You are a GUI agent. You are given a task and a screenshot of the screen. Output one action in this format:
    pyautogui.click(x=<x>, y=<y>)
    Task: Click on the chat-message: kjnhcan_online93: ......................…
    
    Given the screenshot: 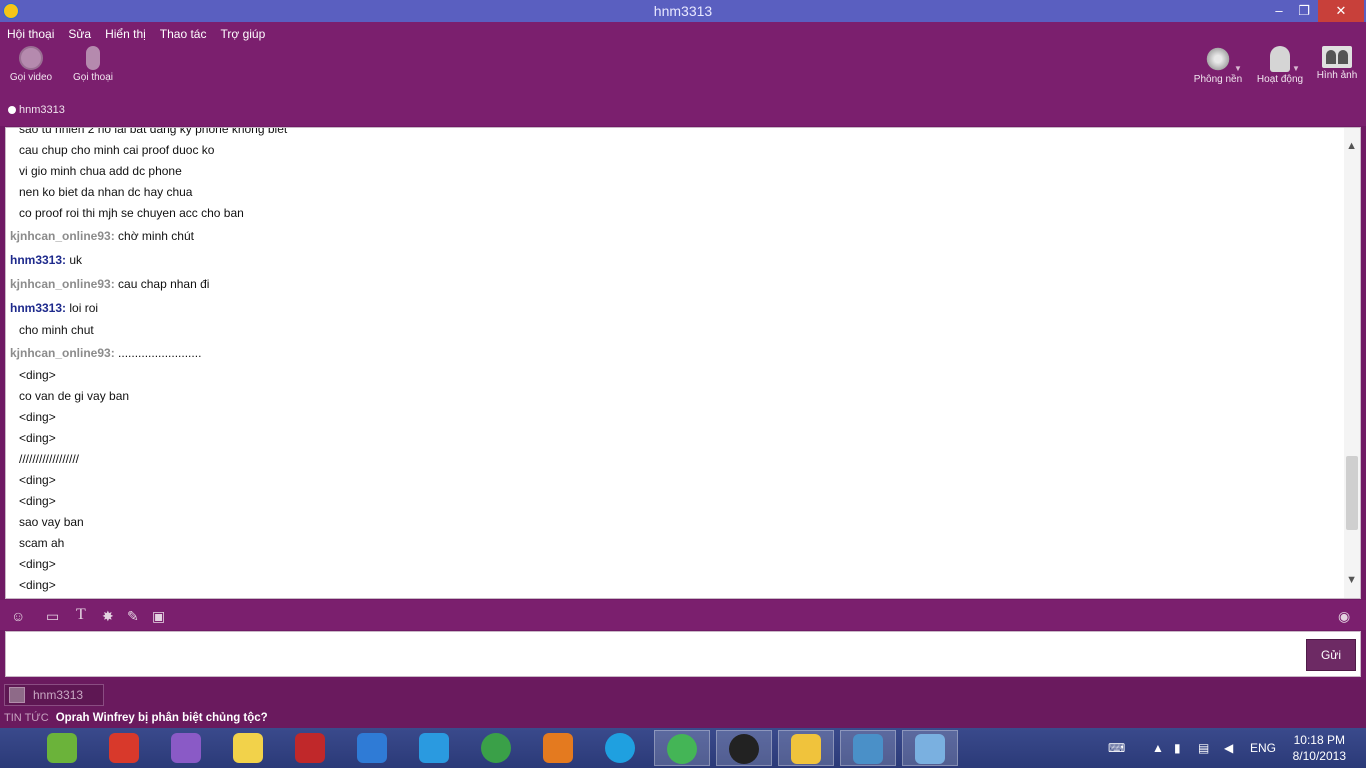 What is the action you would take?
    pyautogui.click(x=670, y=353)
    